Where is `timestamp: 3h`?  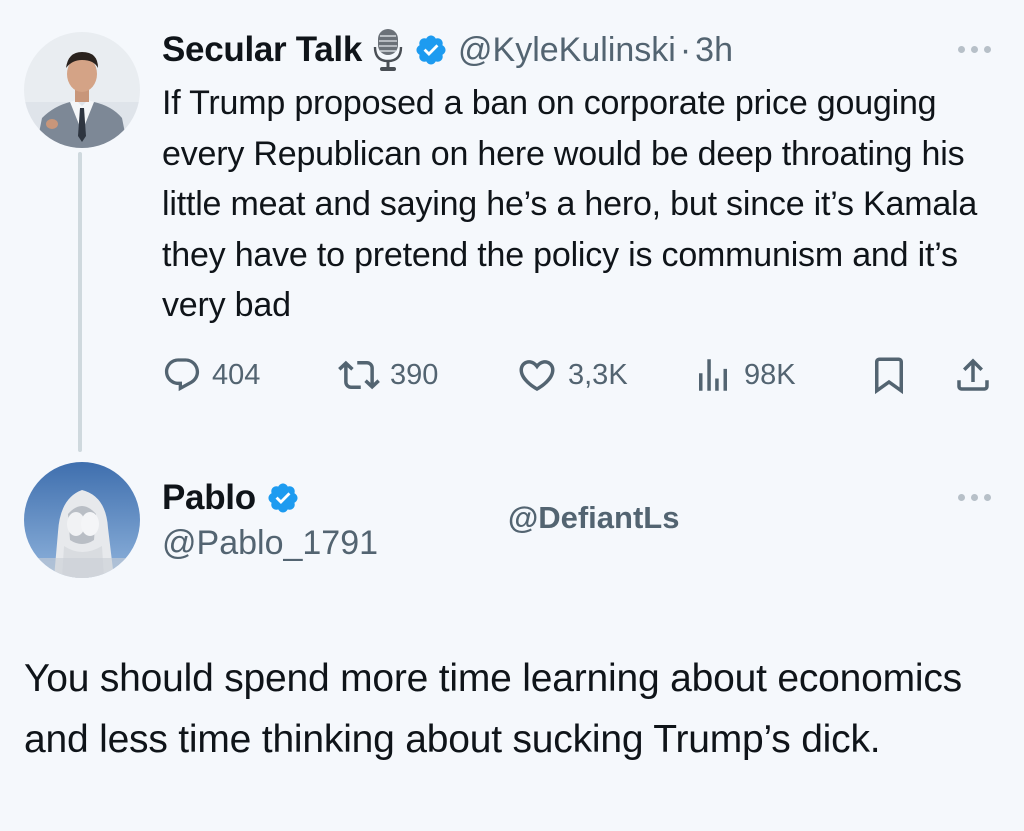
timestamp: 3h is located at coordinates (714, 50).